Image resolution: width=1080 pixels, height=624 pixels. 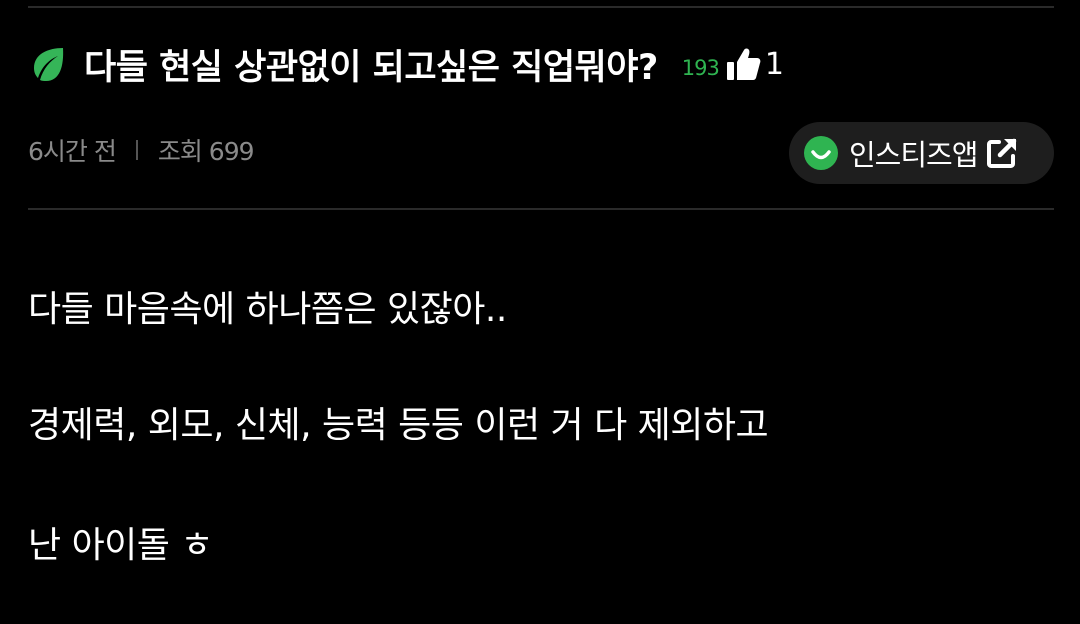 I want to click on open-app-button: 인스티즈앱, so click(x=921, y=153).